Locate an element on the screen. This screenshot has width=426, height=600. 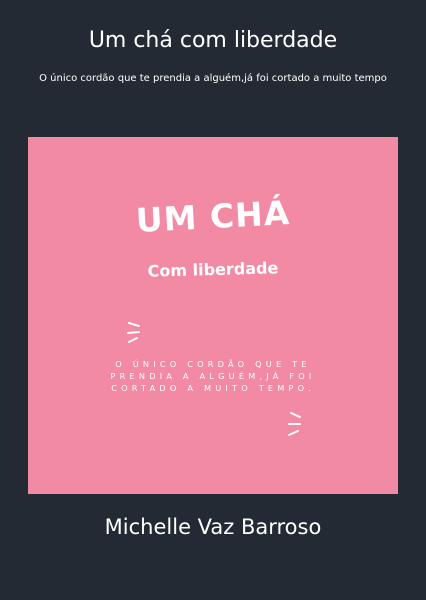
artwork-quote-line: PRENDIA A ALGUÉM,JÁ FOI is located at coordinates (213, 376).